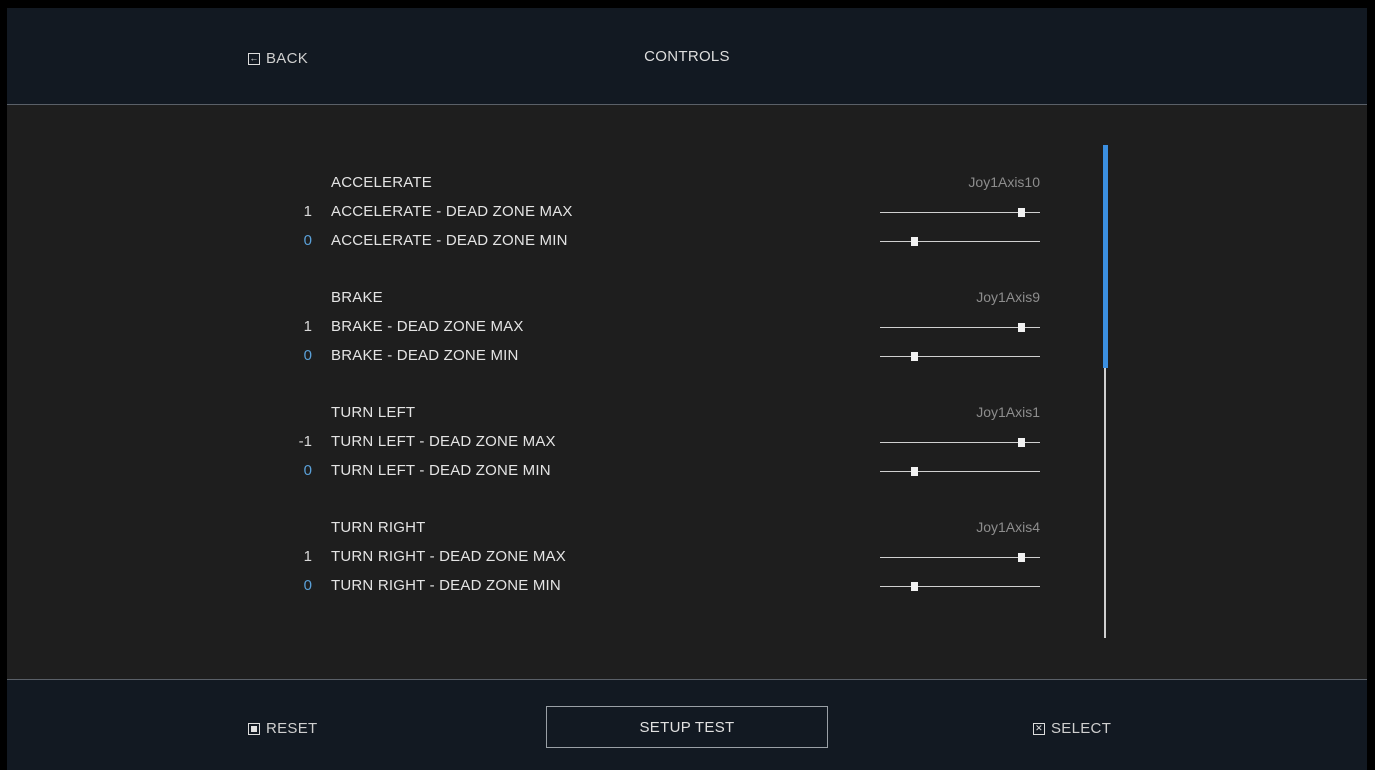 This screenshot has height=770, width=1375. I want to click on select-button: ✕ SELECT, so click(1072, 728).